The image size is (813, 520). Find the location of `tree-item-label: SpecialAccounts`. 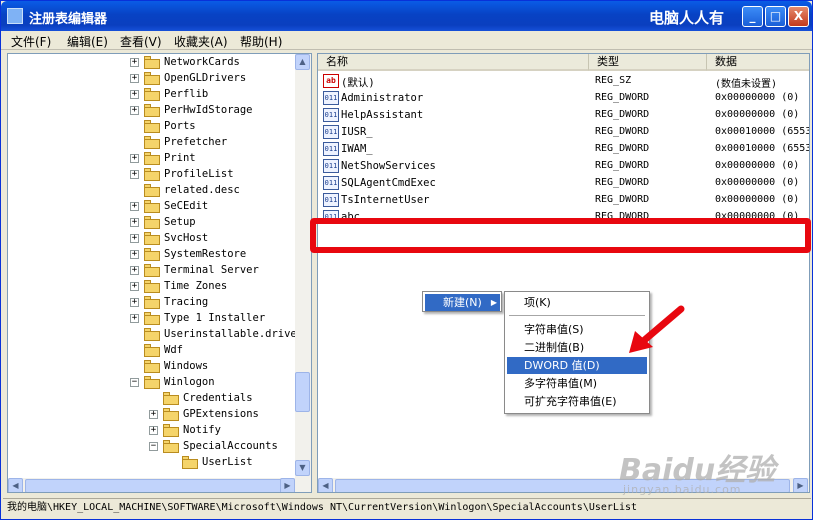

tree-item-label: SpecialAccounts is located at coordinates (230, 446).